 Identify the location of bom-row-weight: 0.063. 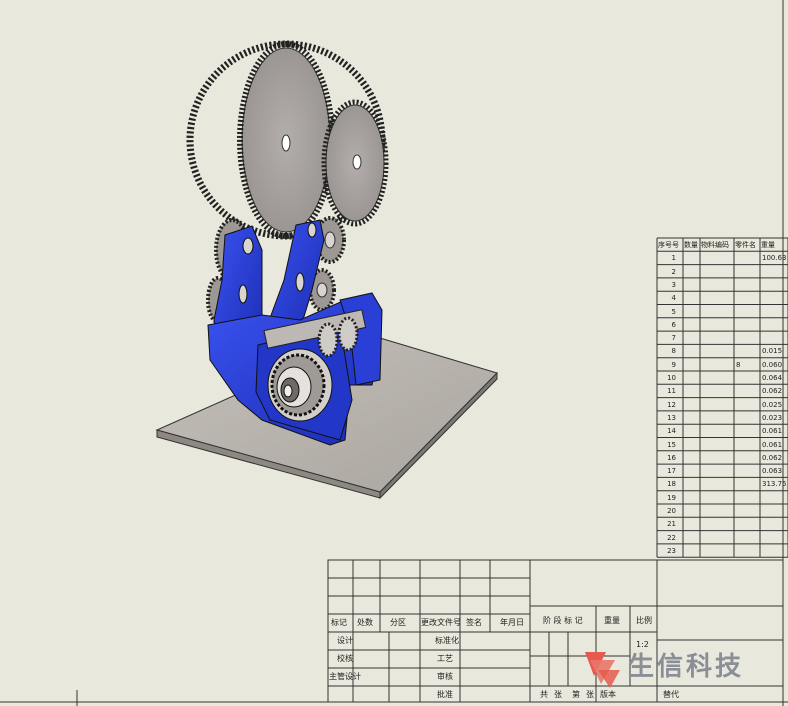
(772, 471).